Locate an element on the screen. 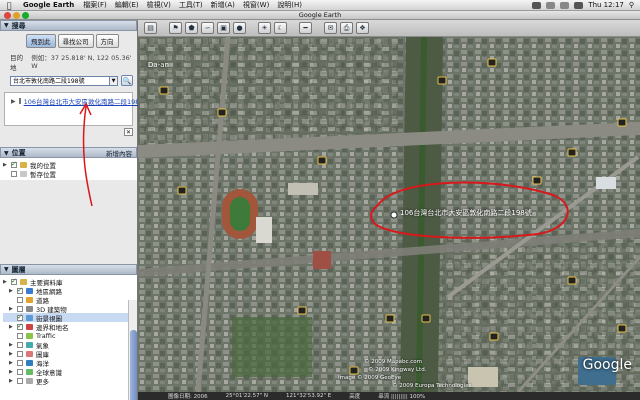  layer-item: ▶ 海洋 is located at coordinates (68, 363).